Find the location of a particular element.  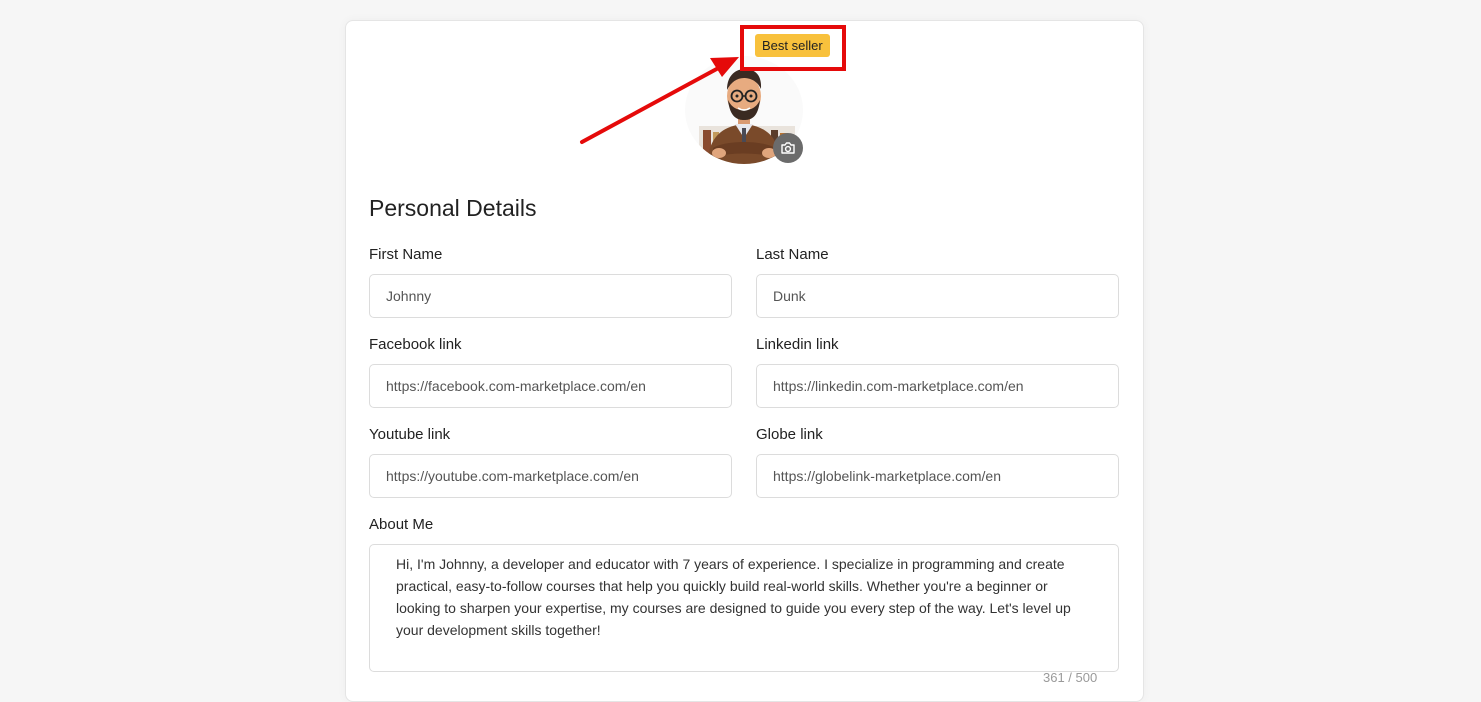

character-counter: 361 / 500 is located at coordinates (1070, 677).